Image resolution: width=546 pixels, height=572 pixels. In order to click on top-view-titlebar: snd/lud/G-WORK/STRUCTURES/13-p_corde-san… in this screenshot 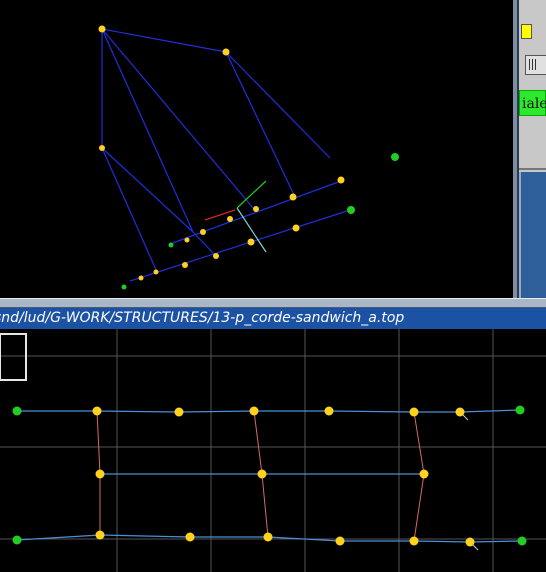, I will do `click(273, 318)`.